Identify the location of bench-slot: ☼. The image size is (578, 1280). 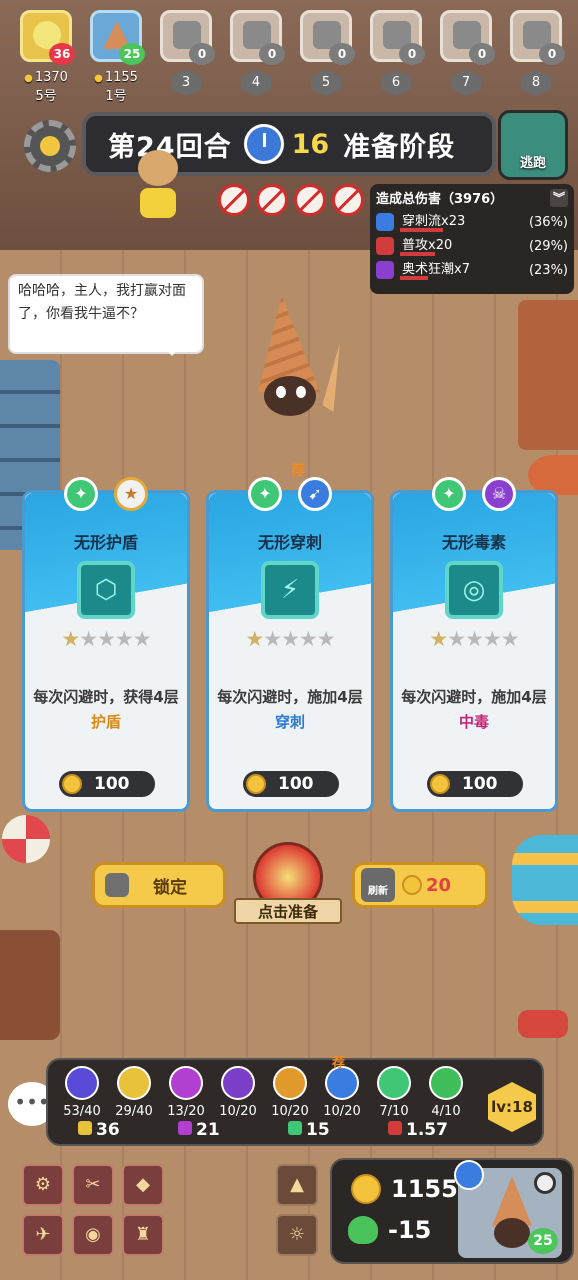
(297, 1235).